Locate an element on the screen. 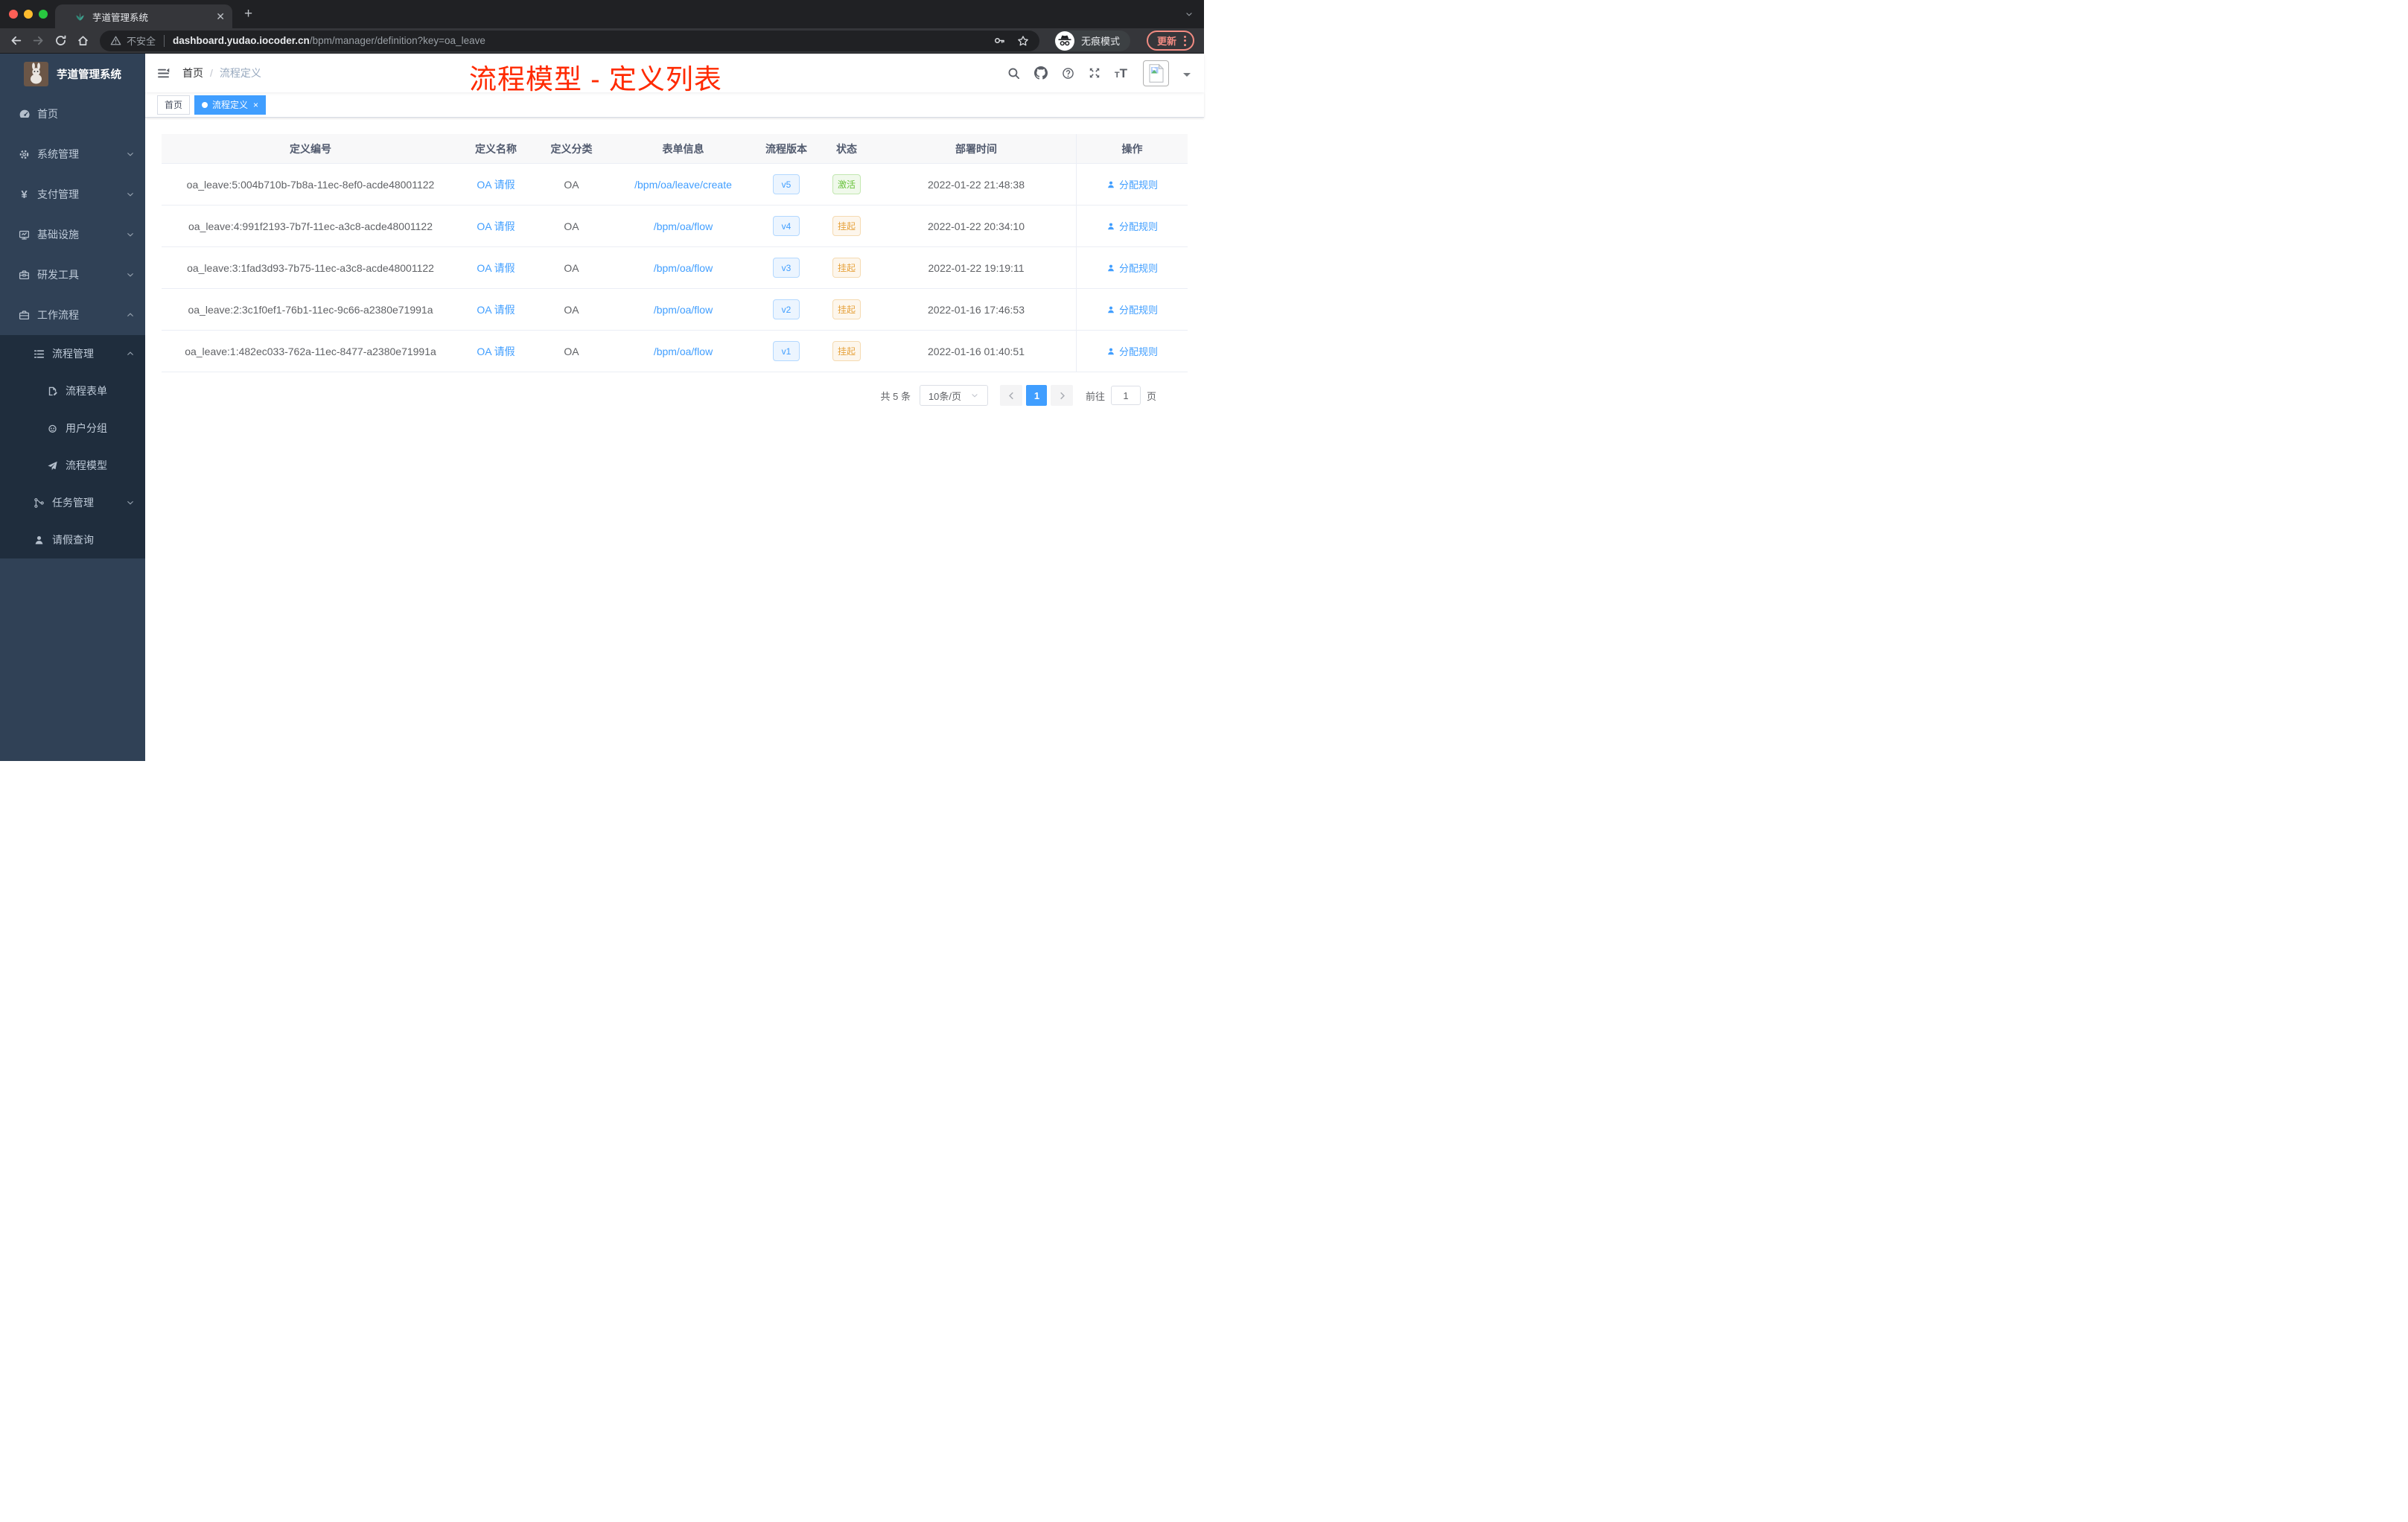 The image size is (2408, 1522). tab-search-icon is located at coordinates (1189, 14).